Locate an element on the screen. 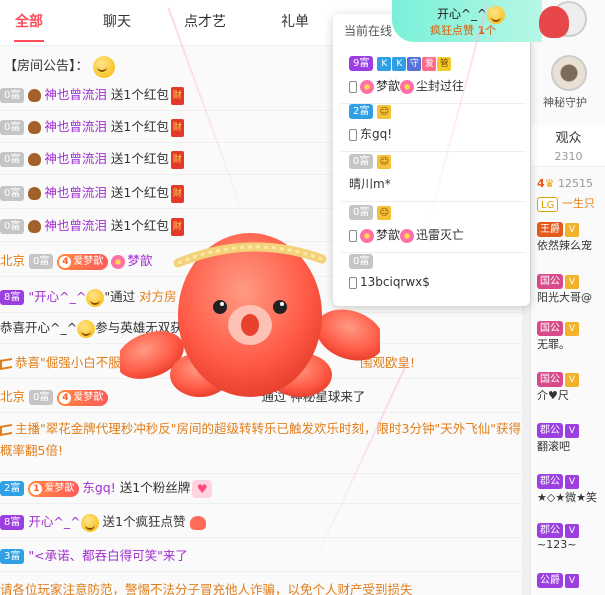 The height and width of the screenshot is (595, 605). chat-row: 8富 开心^_^ 送1个疯狂点赞 is located at coordinates (261, 521).